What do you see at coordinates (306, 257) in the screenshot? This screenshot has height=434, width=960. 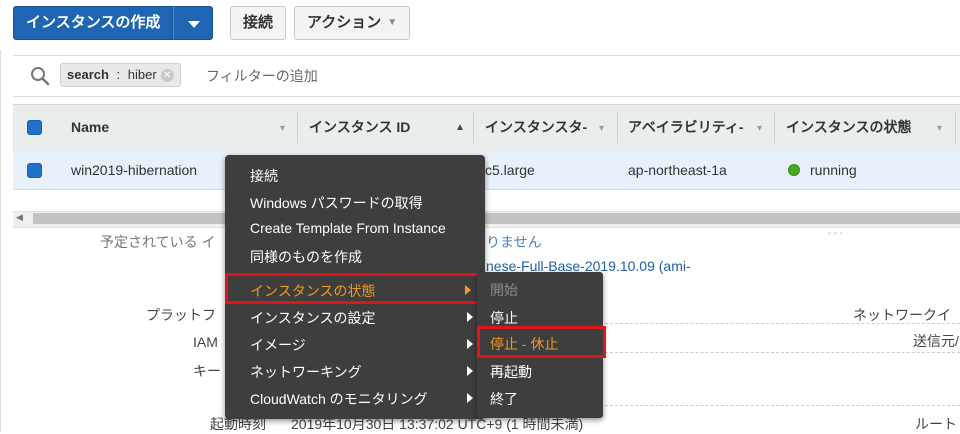 I see `menu-item-launch-more-like-this: 同様のものを作成` at bounding box center [306, 257].